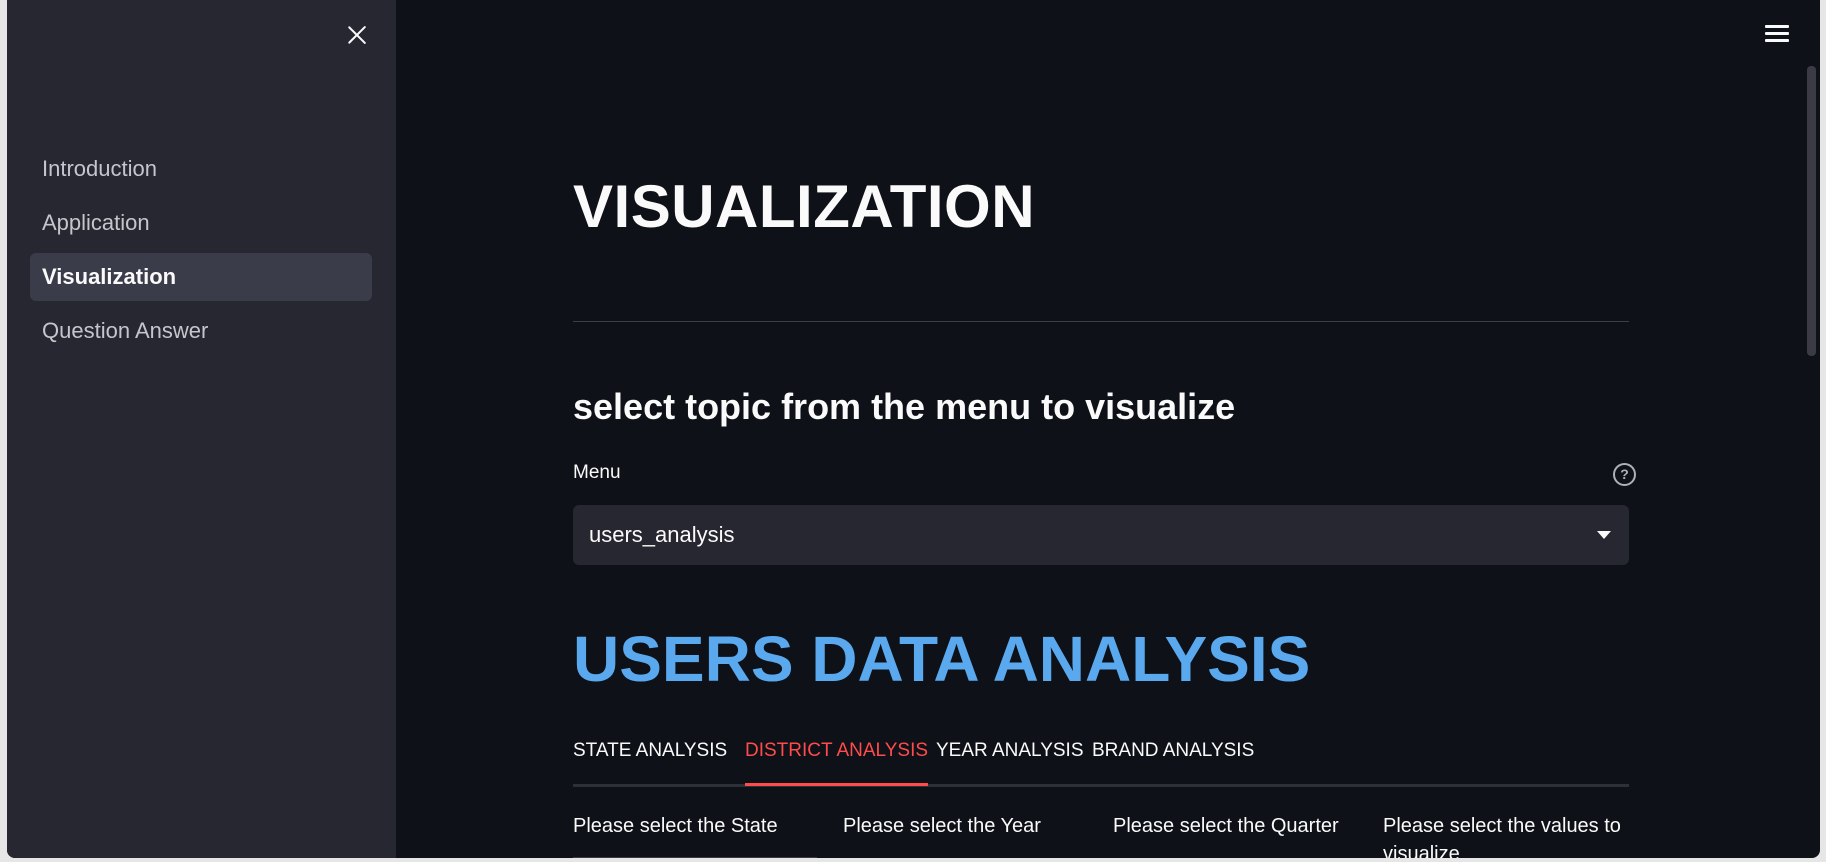  I want to click on help-icon: ?, so click(1624, 474).